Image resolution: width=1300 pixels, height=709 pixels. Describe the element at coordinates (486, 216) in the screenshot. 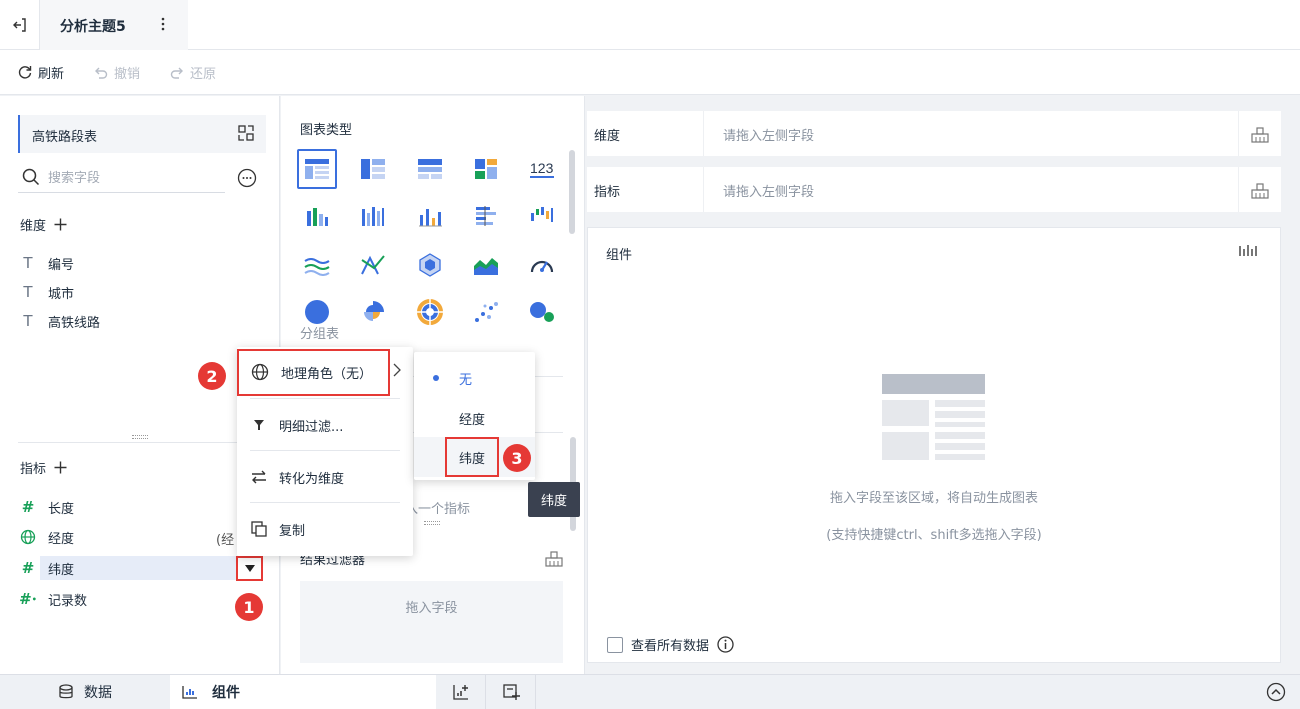

I see `chart-type-bar` at that location.